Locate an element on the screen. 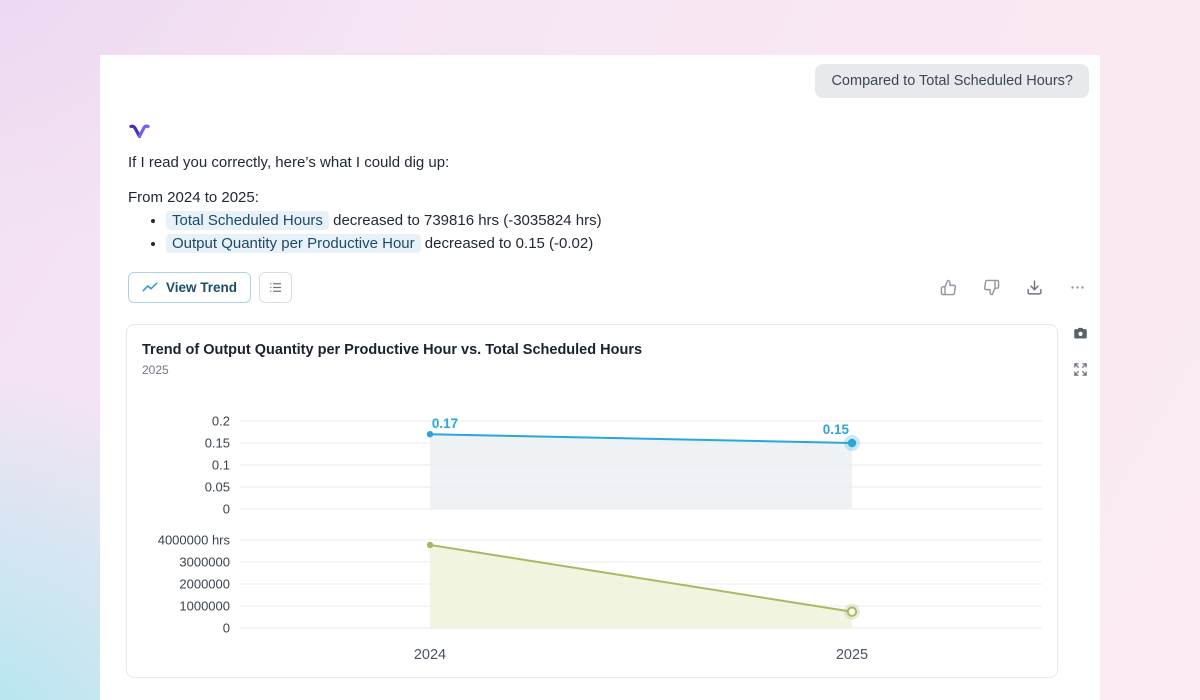  svg-text: 2025 is located at coordinates (852, 655).